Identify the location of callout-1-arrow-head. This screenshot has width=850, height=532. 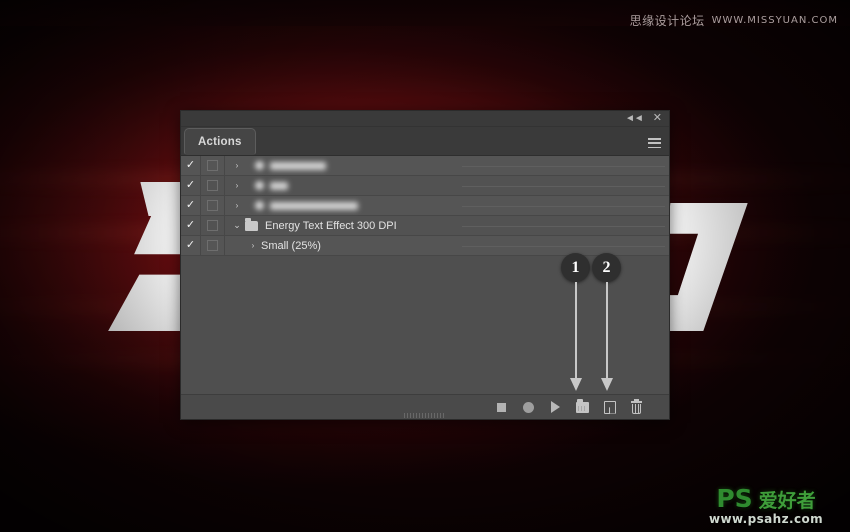
(576, 384).